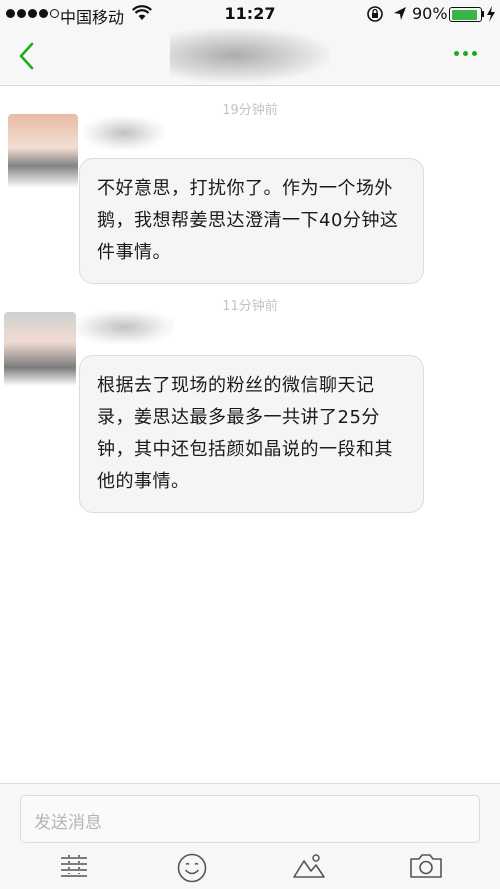  What do you see at coordinates (465, 53) in the screenshot?
I see `more-options-button` at bounding box center [465, 53].